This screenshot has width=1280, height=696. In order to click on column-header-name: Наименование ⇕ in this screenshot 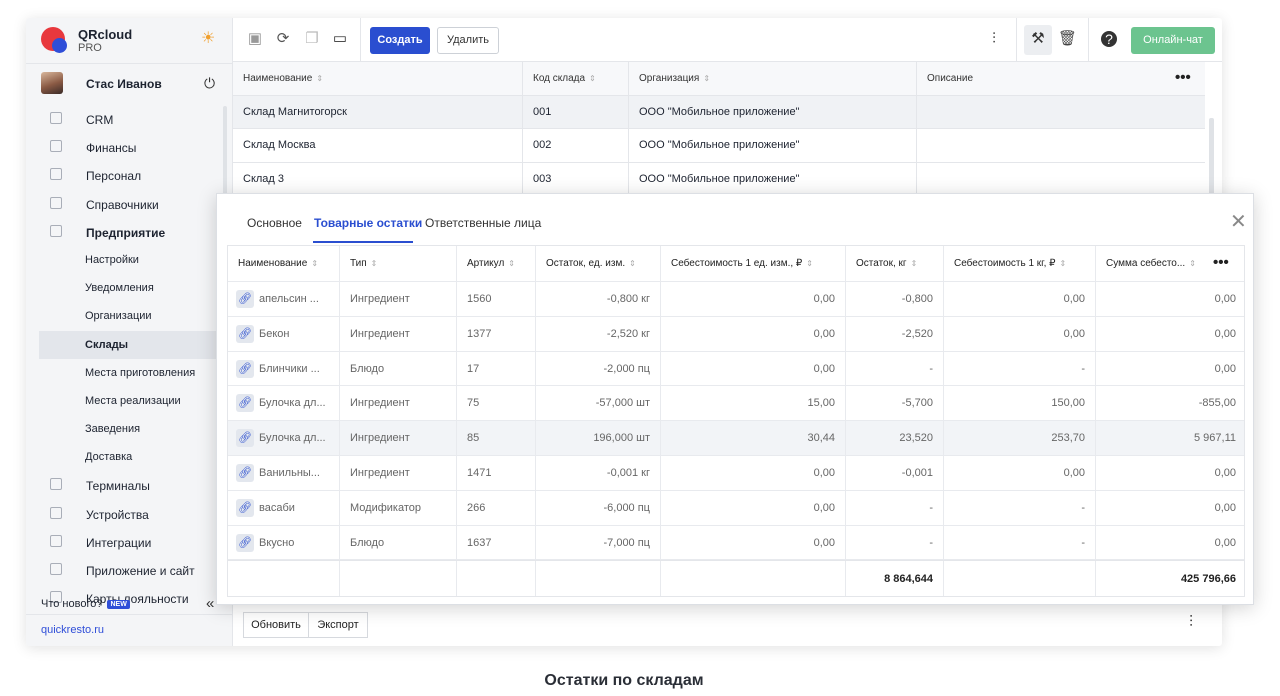, I will do `click(377, 78)`.